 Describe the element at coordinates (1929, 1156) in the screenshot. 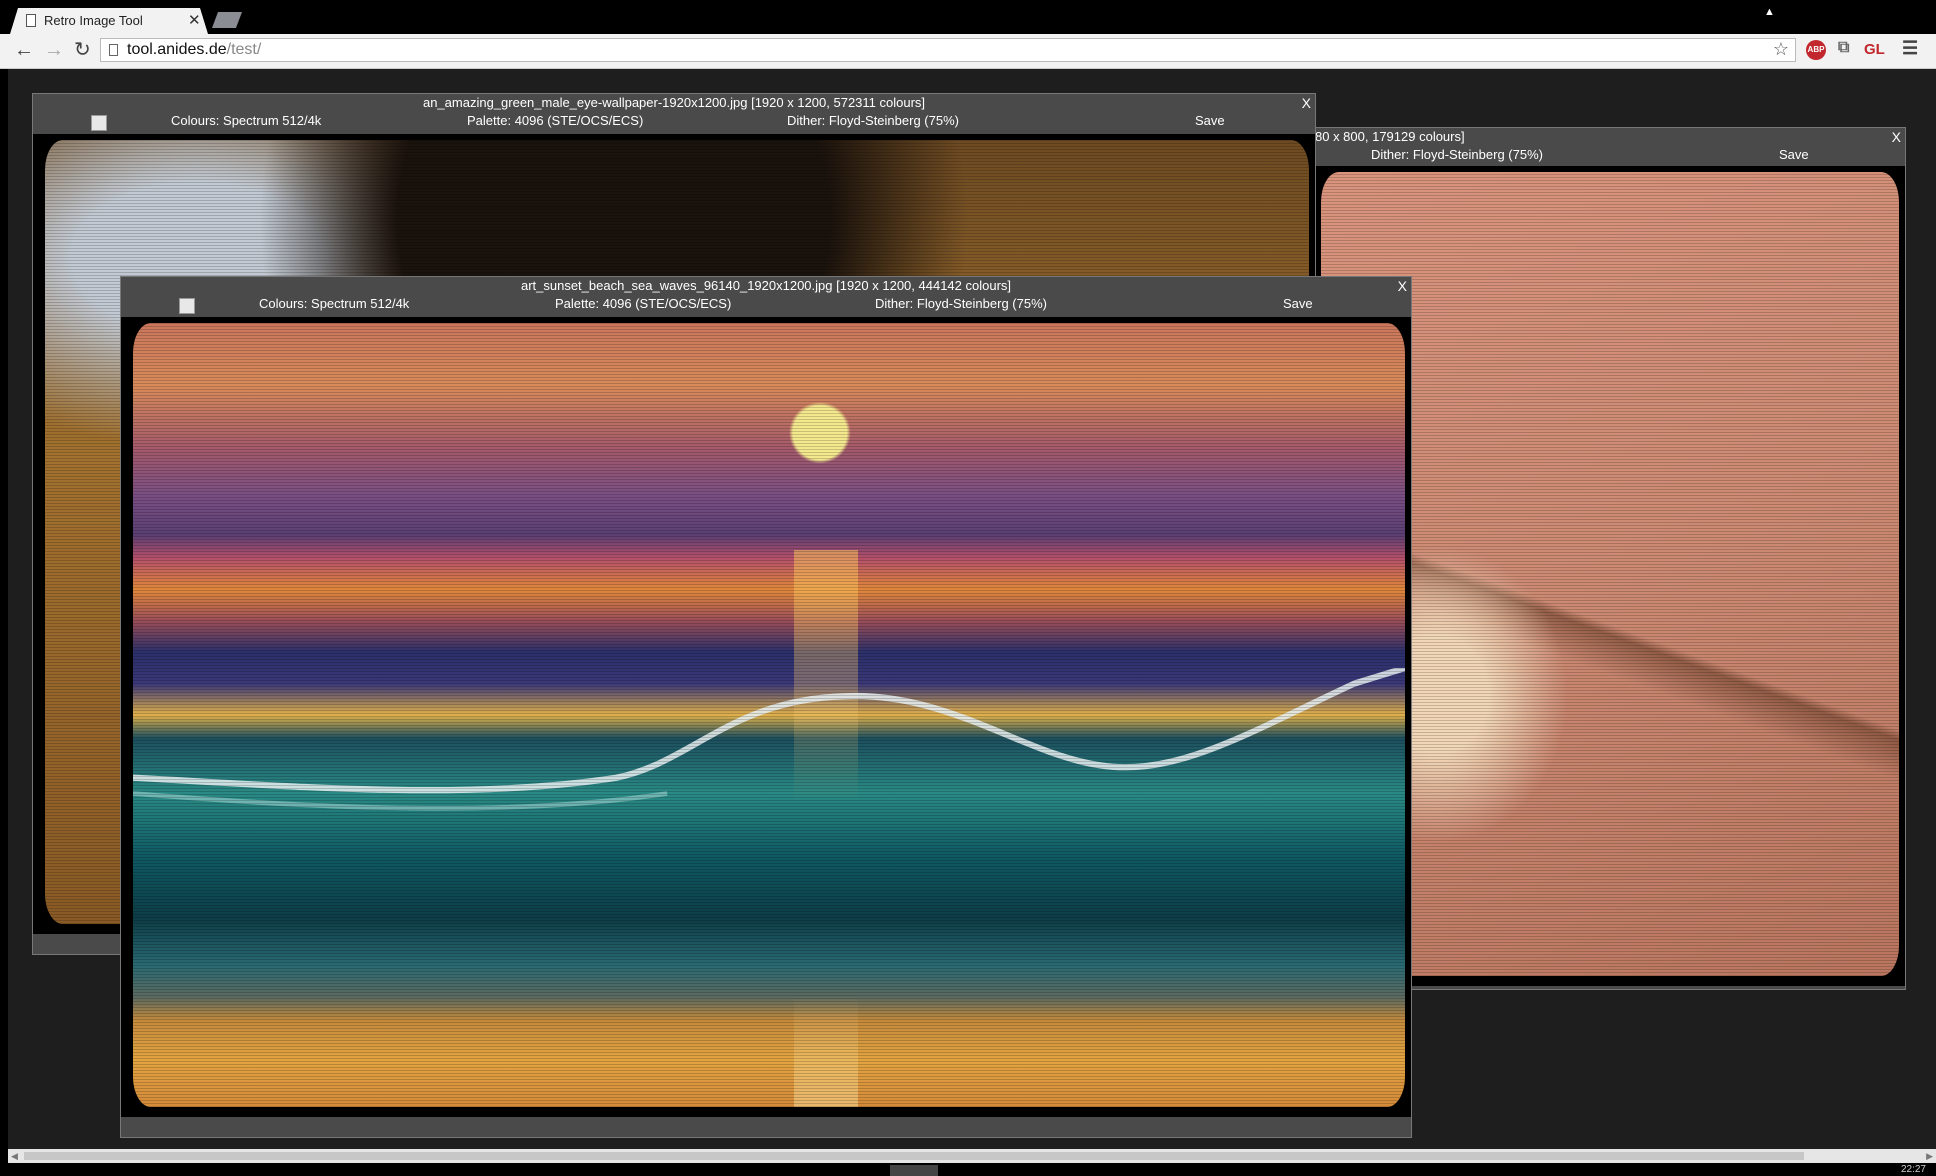

I see `scroll-right-icon: ▶` at that location.